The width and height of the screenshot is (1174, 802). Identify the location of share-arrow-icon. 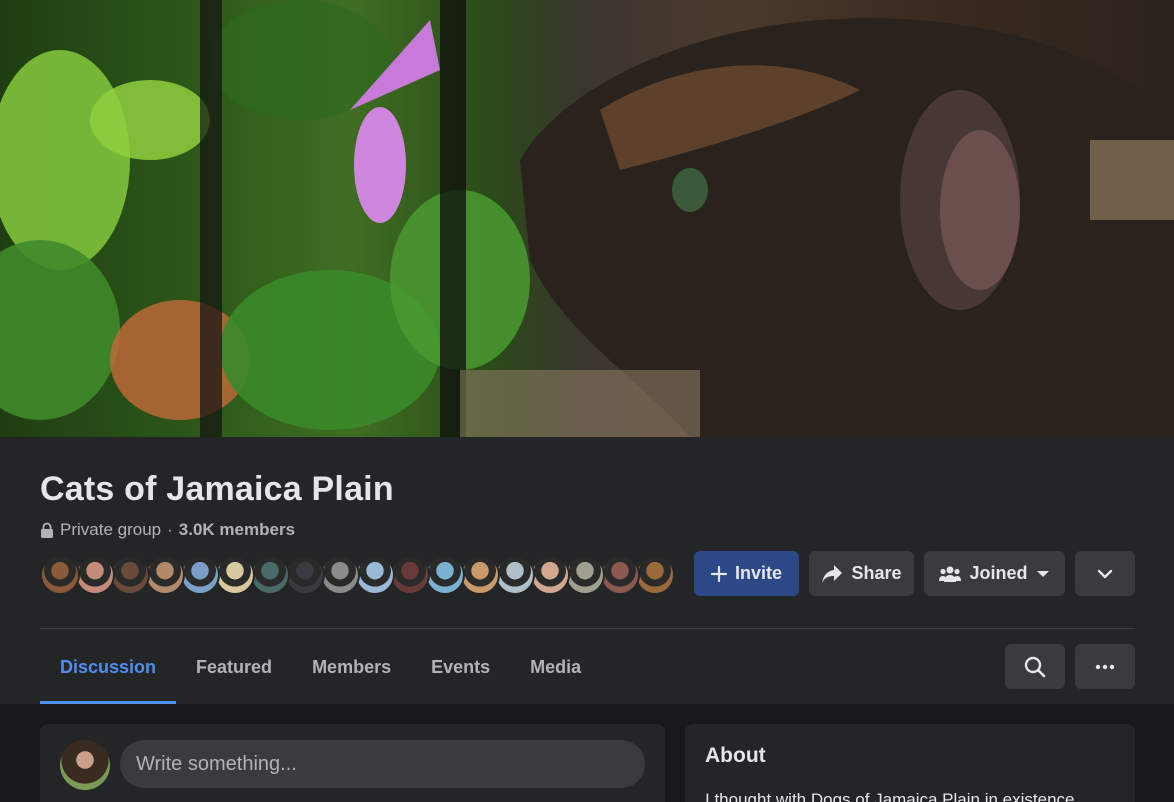
(832, 573).